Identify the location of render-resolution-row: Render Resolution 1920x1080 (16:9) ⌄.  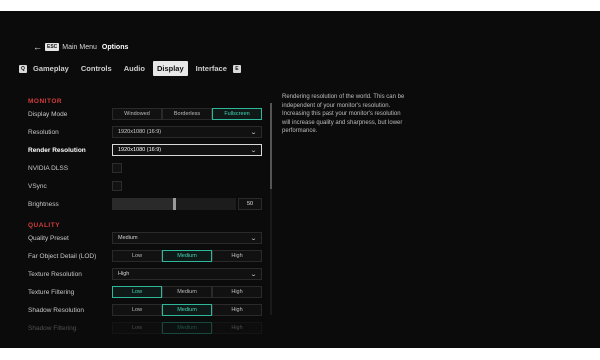
(146, 150).